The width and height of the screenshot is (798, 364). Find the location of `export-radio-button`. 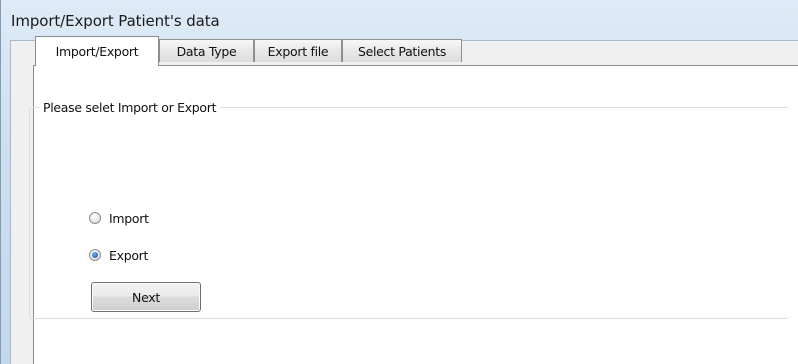

export-radio-button is located at coordinates (95, 255).